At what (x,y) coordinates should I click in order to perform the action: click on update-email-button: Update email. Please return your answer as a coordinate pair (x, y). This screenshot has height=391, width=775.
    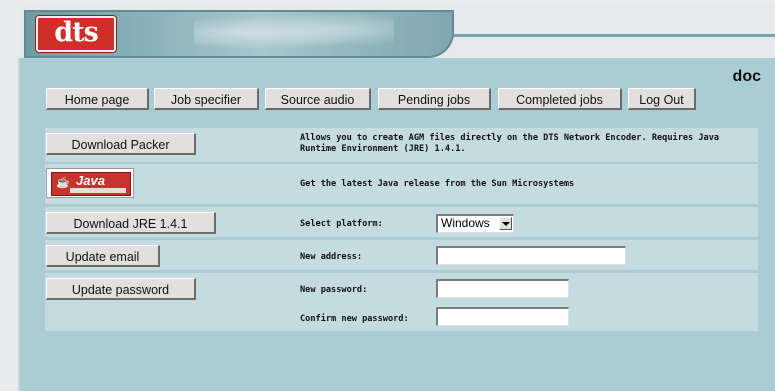
    Looking at the image, I should click on (103, 256).